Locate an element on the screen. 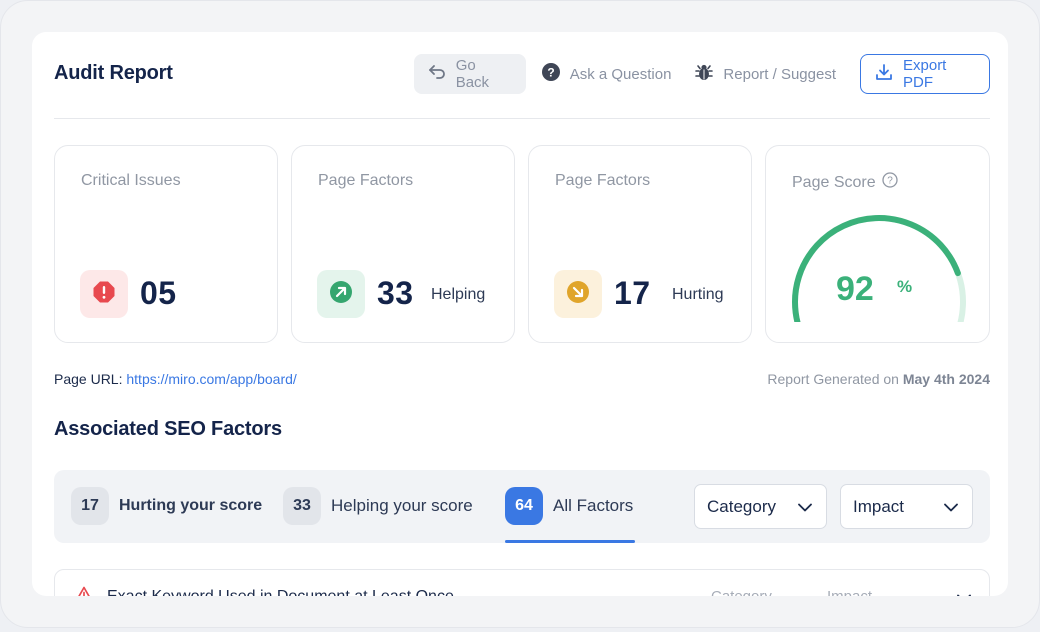  report-generated-prefix: Report Generated on is located at coordinates (833, 379).